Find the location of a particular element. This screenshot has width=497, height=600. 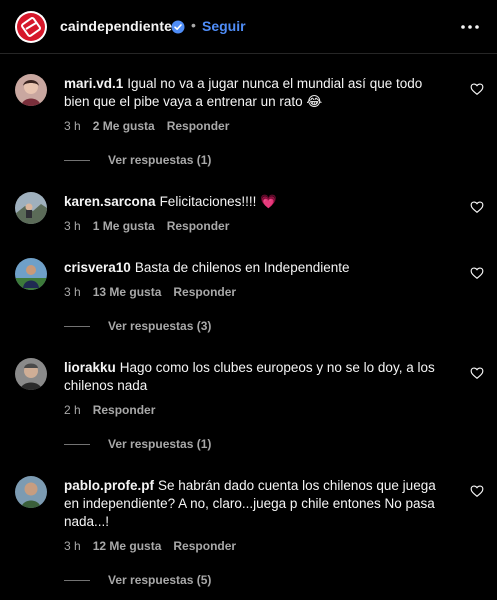

comment-likes: 13 Me gusta is located at coordinates (127, 292).